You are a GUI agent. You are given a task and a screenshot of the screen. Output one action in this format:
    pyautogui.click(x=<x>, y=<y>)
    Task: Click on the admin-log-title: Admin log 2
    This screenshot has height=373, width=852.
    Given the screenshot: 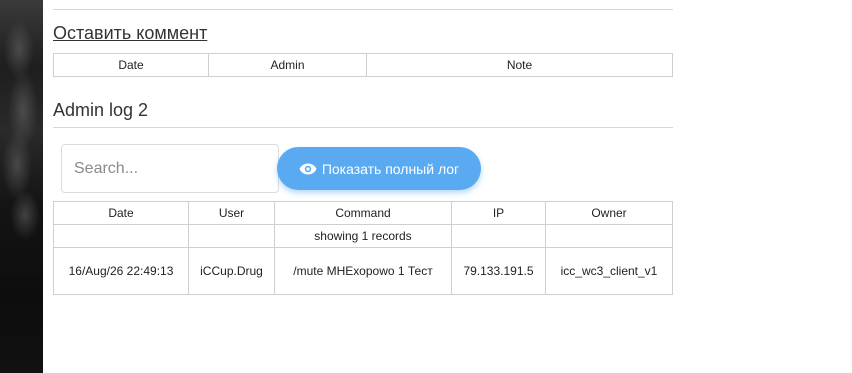 What is the action you would take?
    pyautogui.click(x=101, y=110)
    